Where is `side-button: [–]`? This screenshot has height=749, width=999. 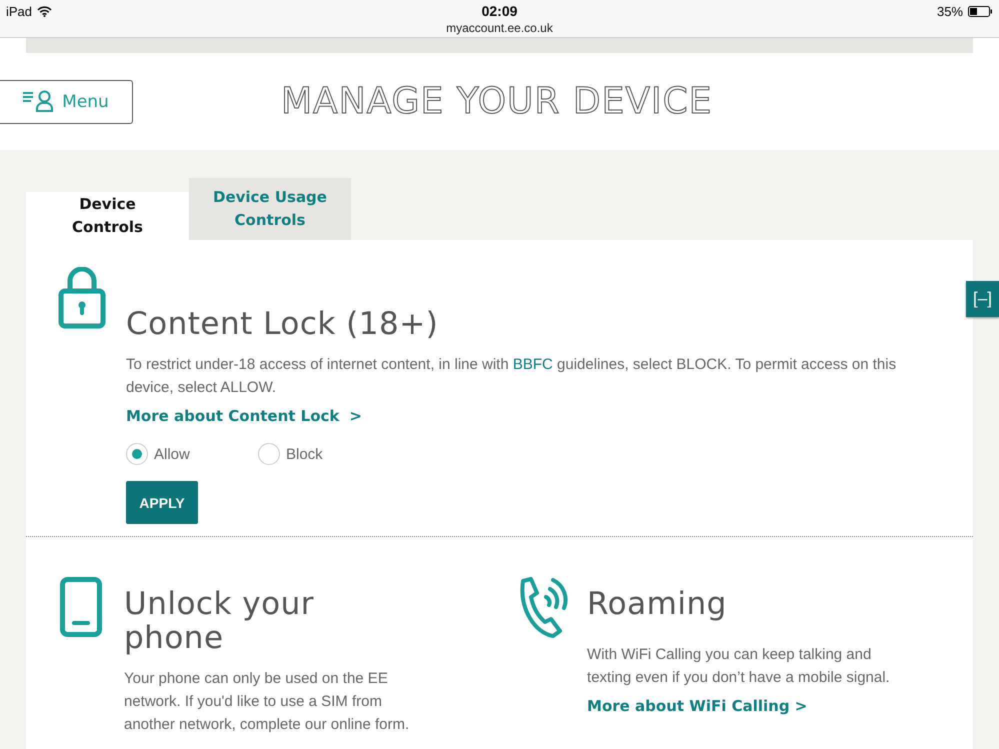
side-button: [–] is located at coordinates (982, 299).